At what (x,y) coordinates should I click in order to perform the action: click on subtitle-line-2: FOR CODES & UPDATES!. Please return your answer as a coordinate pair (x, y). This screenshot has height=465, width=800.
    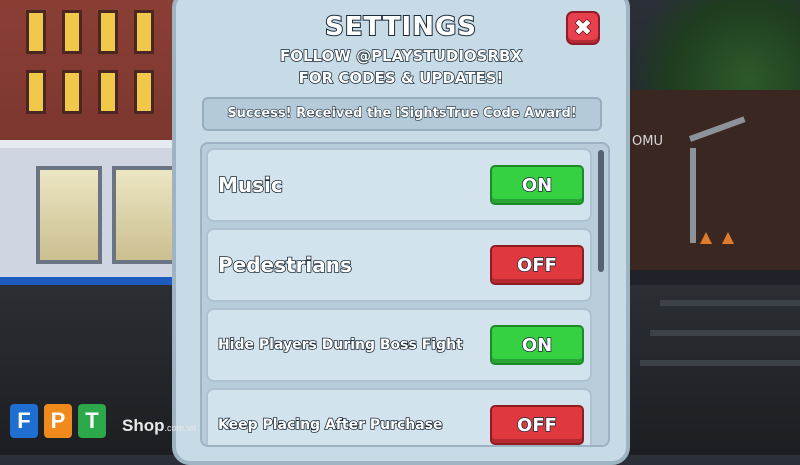
    Looking at the image, I should click on (401, 78).